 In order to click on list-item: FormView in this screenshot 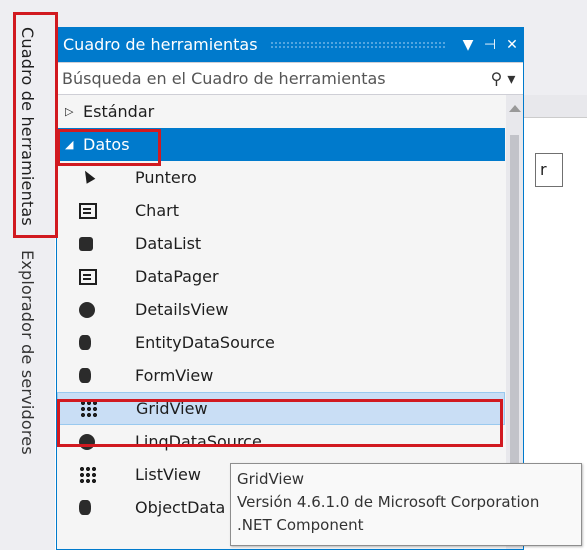, I will do `click(281, 375)`.